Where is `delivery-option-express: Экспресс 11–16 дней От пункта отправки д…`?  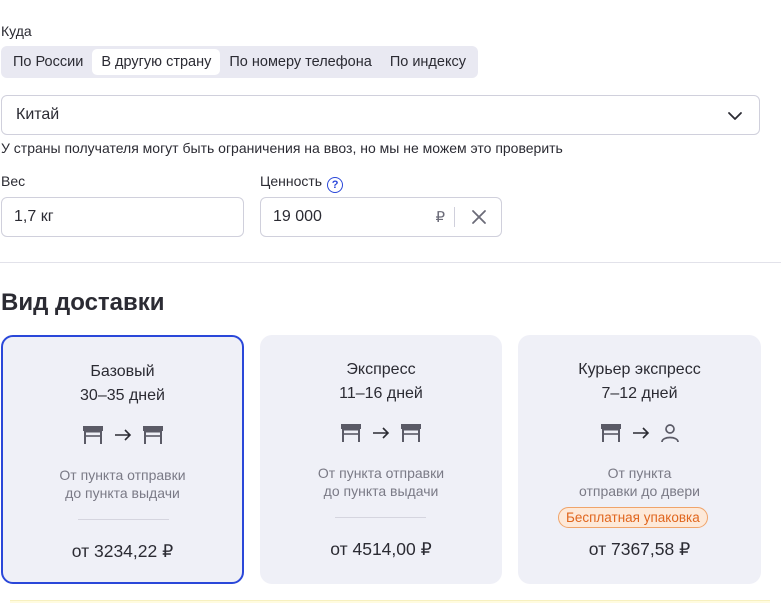 delivery-option-express: Экспресс 11–16 дней От пункта отправки д… is located at coordinates (381, 459).